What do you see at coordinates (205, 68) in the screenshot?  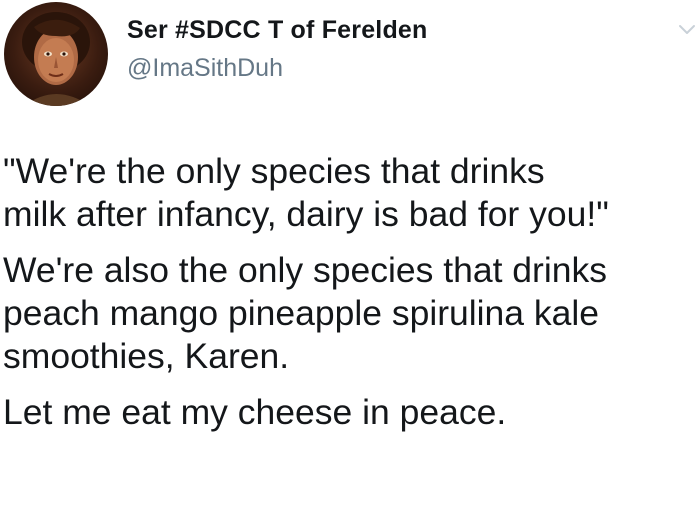 I see `author-handle: @ImaSithDuh` at bounding box center [205, 68].